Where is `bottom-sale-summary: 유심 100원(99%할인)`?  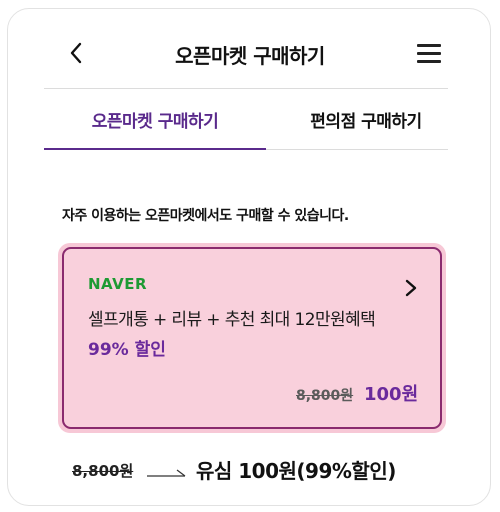
bottom-sale-summary: 유심 100원(99%할인) is located at coordinates (296, 471).